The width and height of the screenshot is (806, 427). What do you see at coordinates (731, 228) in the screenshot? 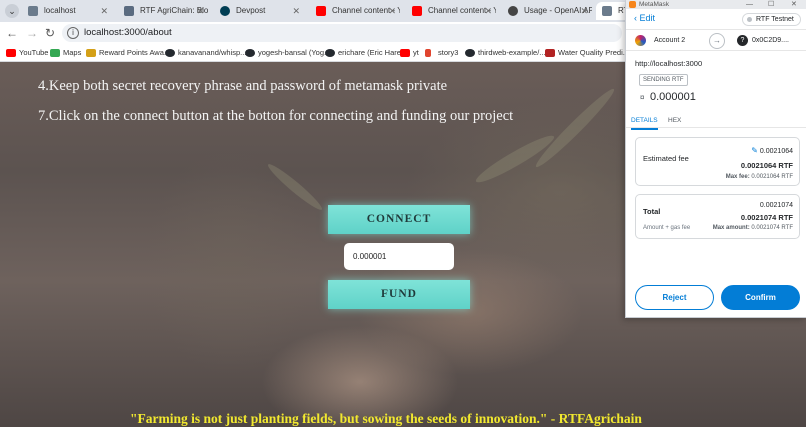
I see `max-amount-label: Max amount:` at bounding box center [731, 228].